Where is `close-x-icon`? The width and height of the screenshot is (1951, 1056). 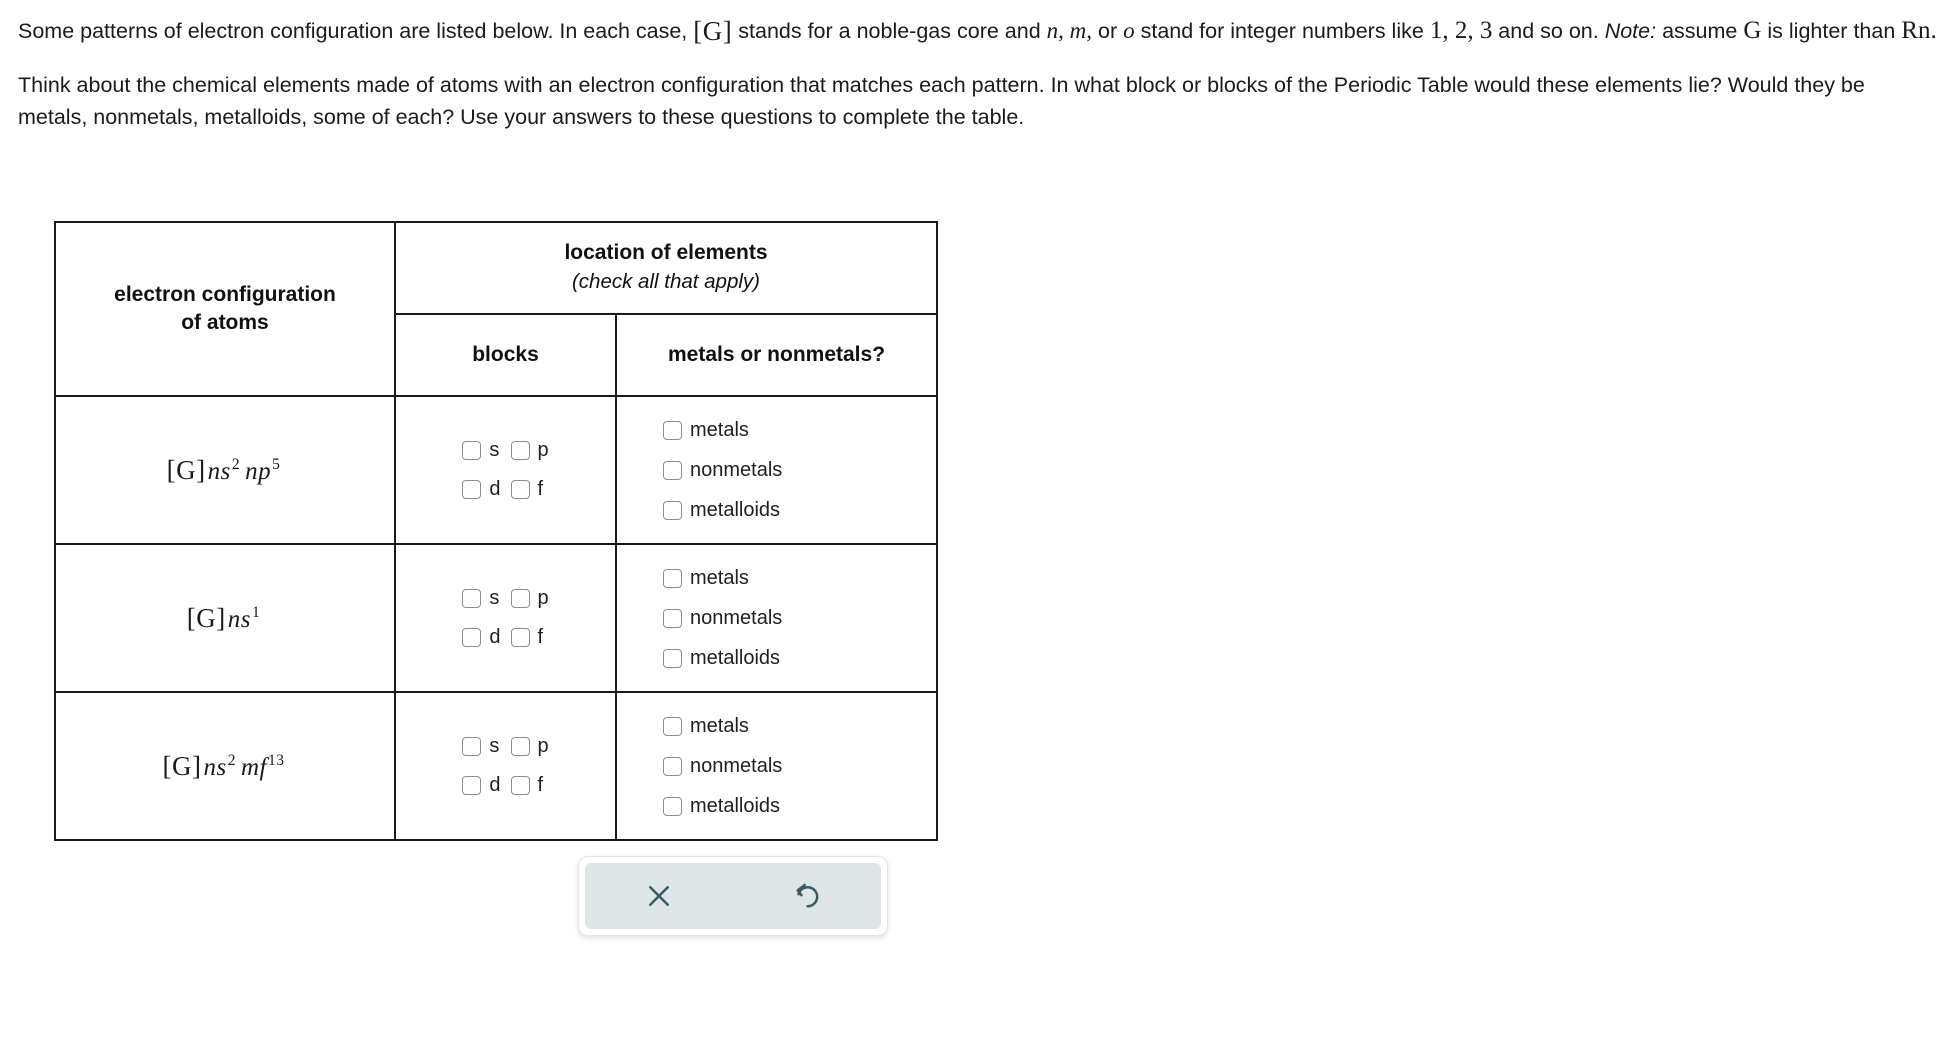
close-x-icon is located at coordinates (659, 896).